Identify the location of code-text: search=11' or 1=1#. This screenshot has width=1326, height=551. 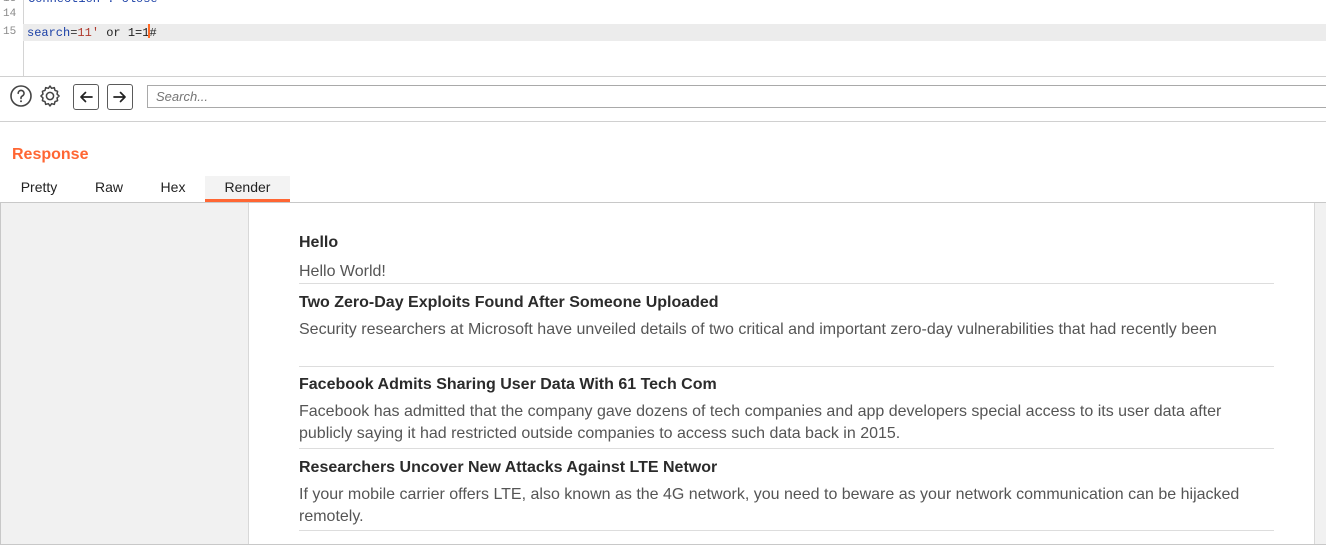
(92, 33).